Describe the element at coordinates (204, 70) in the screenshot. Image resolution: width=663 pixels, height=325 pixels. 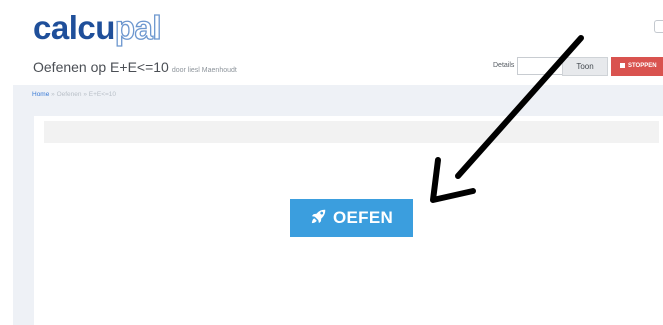
I see `author-byline: door liesl Maenhoudt` at that location.